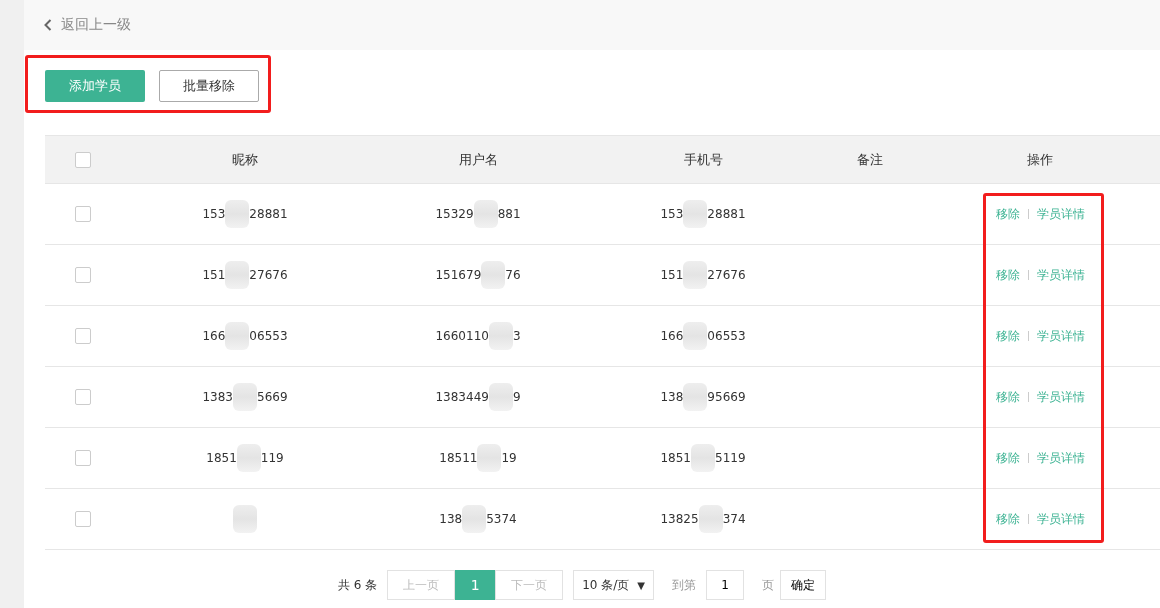  What do you see at coordinates (478, 159) in the screenshot?
I see `column-header: 用户名` at bounding box center [478, 159].